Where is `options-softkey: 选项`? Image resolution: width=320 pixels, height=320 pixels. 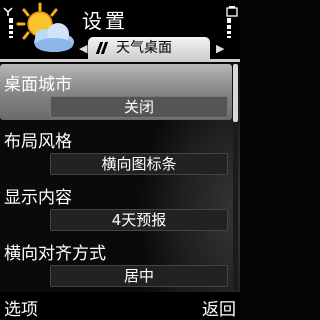 options-softkey: 选项 is located at coordinates (21, 307).